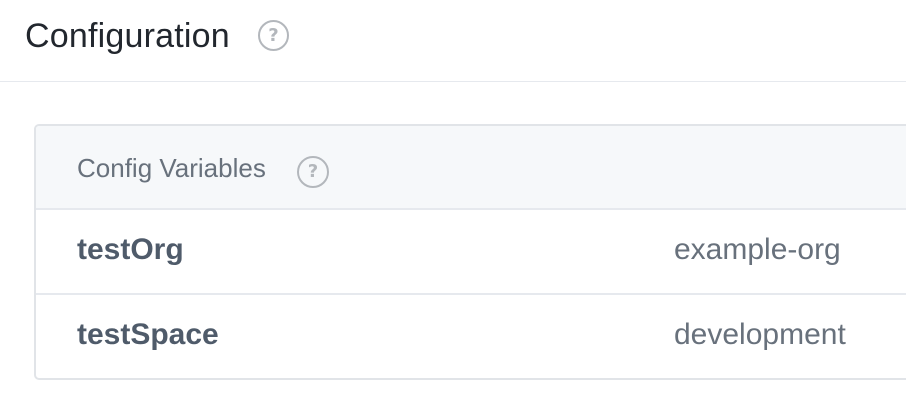 The height and width of the screenshot is (400, 906). What do you see at coordinates (171, 168) in the screenshot?
I see `config-variables-title: Config Variables` at bounding box center [171, 168].